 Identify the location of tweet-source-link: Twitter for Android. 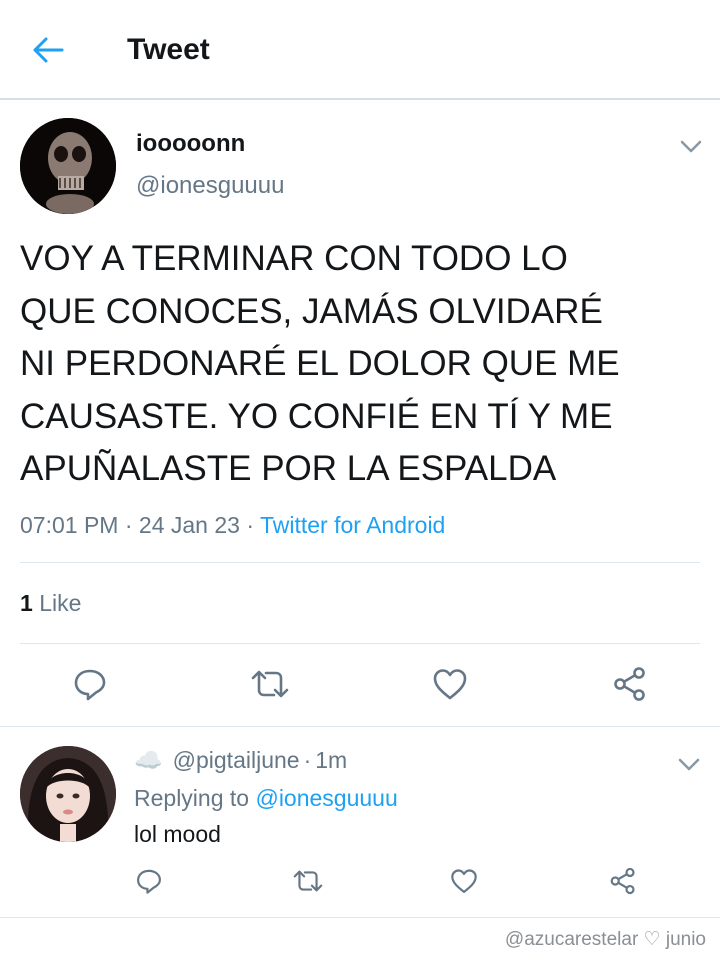
(352, 525).